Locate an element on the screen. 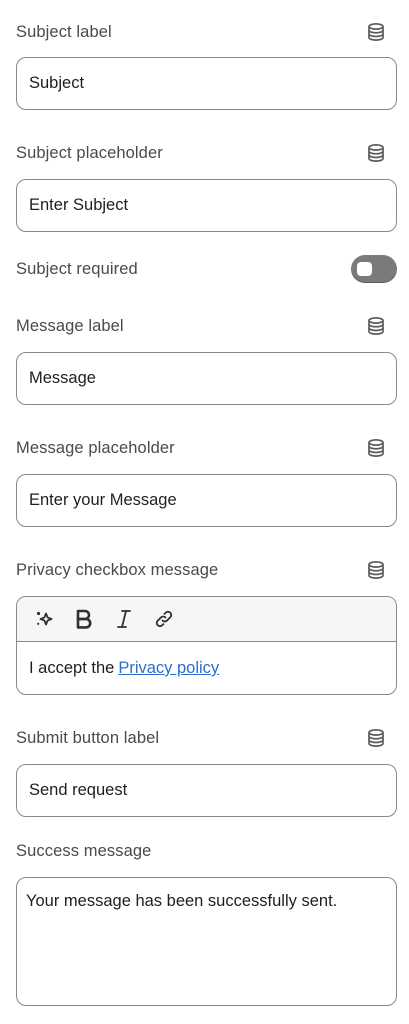 This screenshot has width=409, height=1024. link-icon is located at coordinates (164, 619).